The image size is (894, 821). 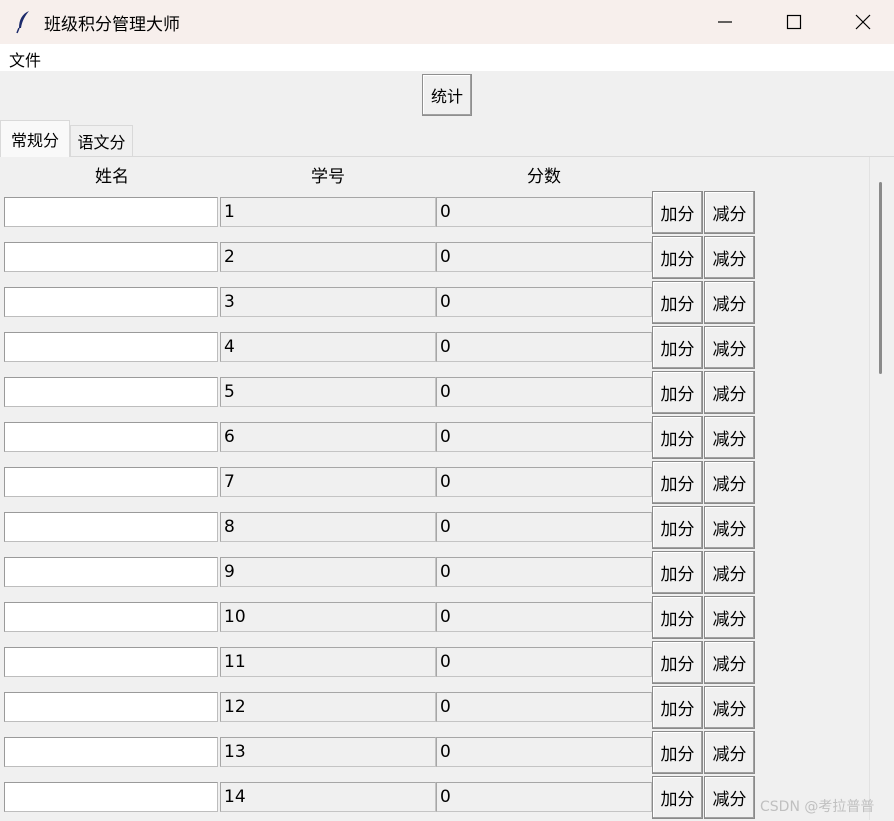 I want to click on table-row: 6 0 加分 减分, so click(x=380, y=438).